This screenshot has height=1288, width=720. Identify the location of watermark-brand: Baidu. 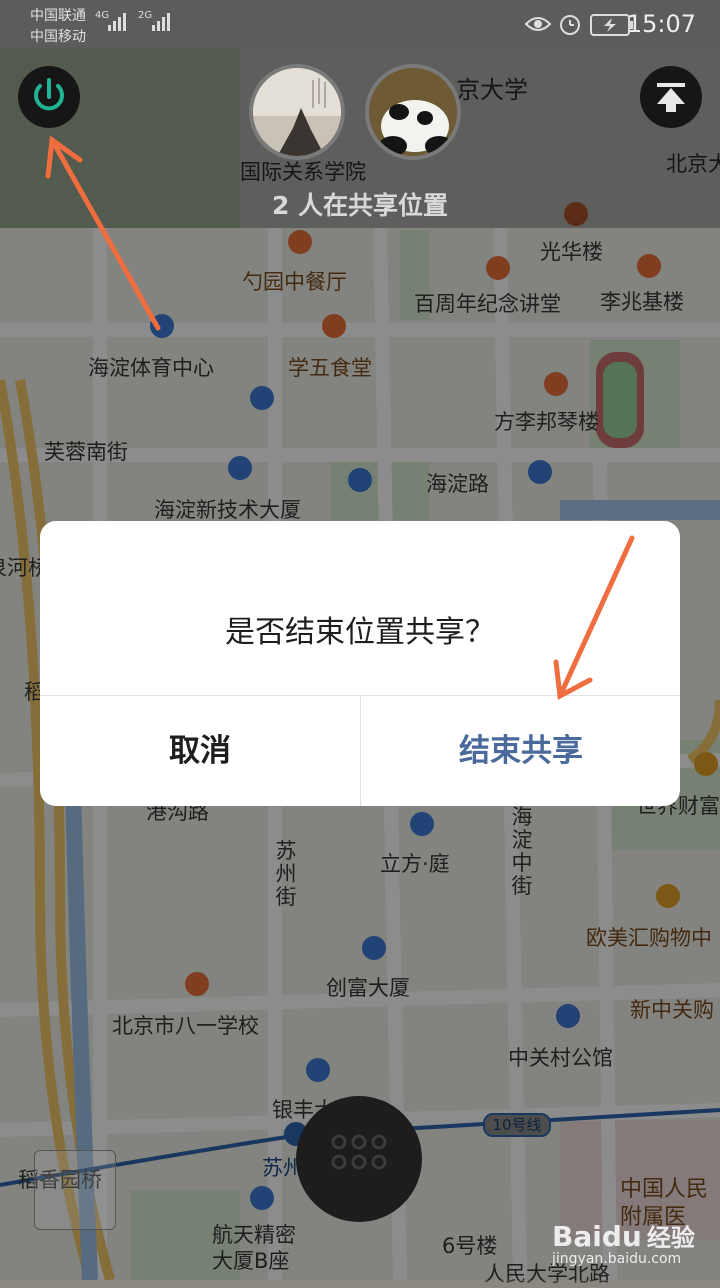
(597, 1236).